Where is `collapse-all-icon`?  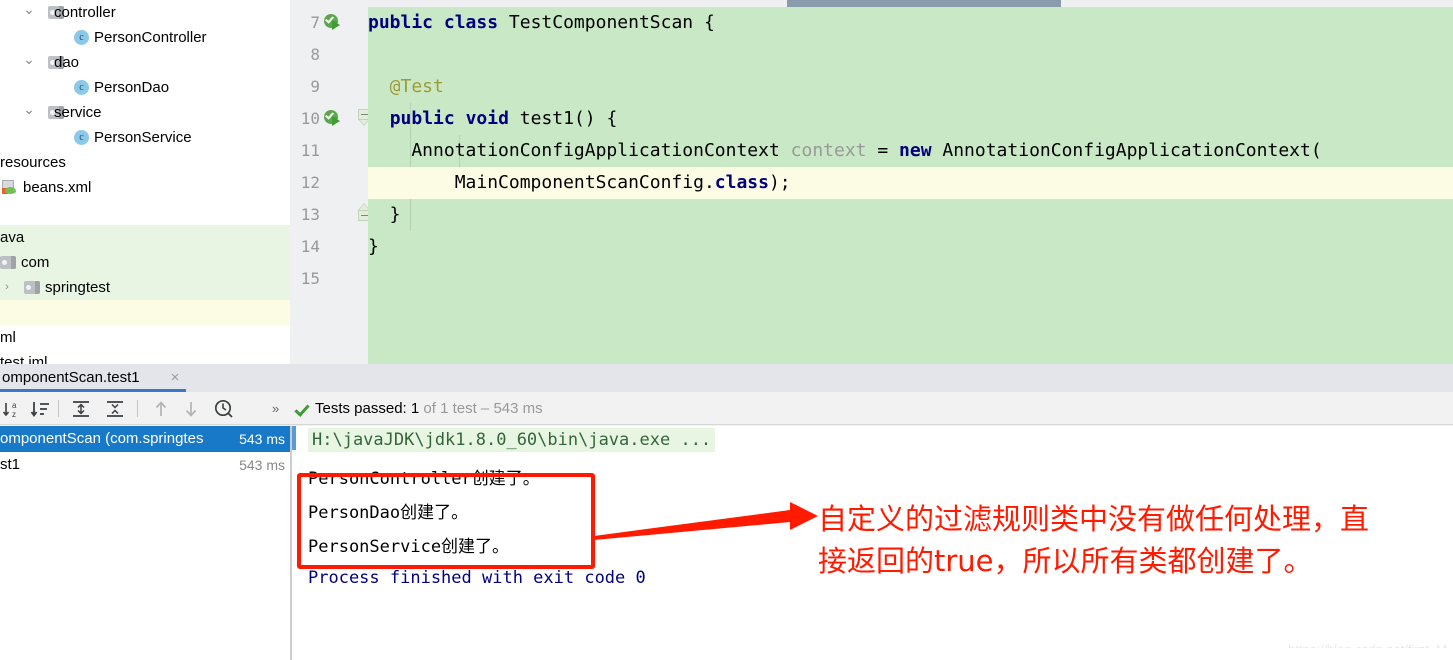 collapse-all-icon is located at coordinates (115, 409).